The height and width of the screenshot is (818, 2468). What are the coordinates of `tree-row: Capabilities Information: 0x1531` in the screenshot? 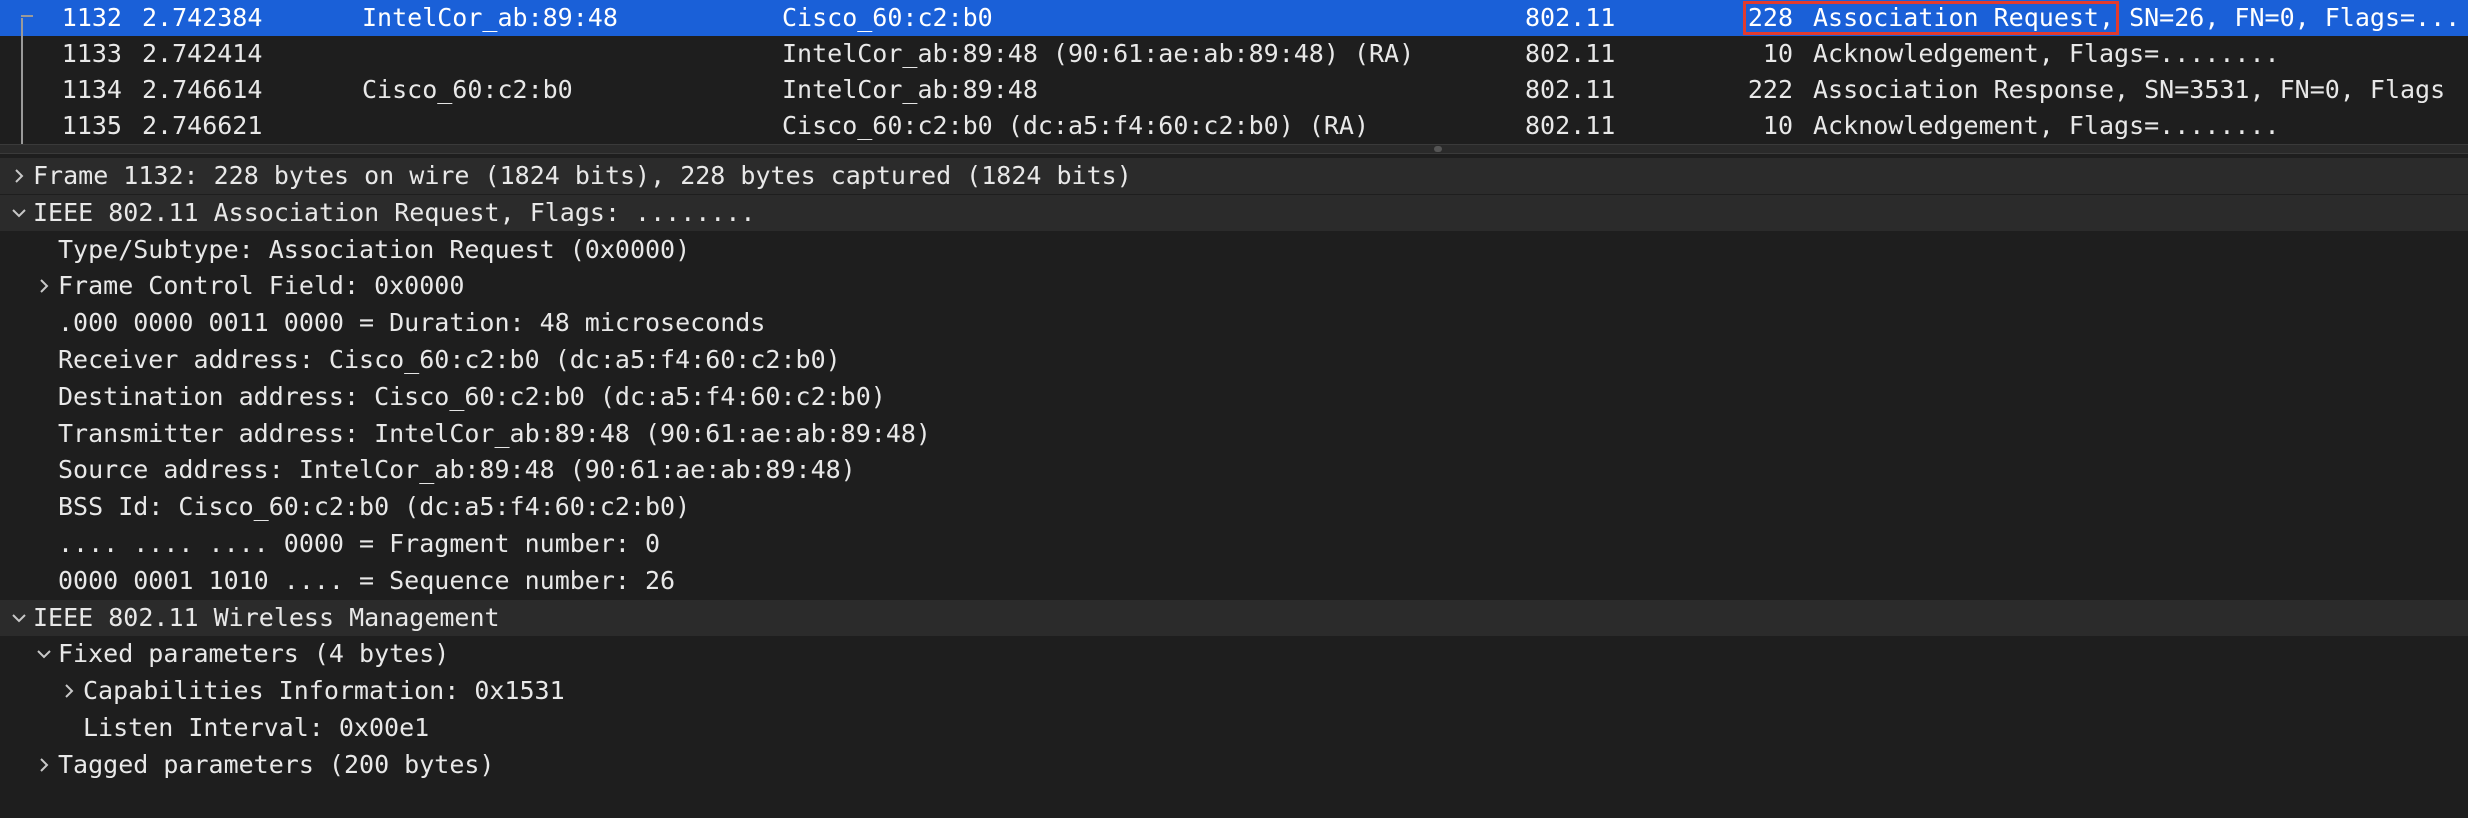 It's located at (1234, 691).